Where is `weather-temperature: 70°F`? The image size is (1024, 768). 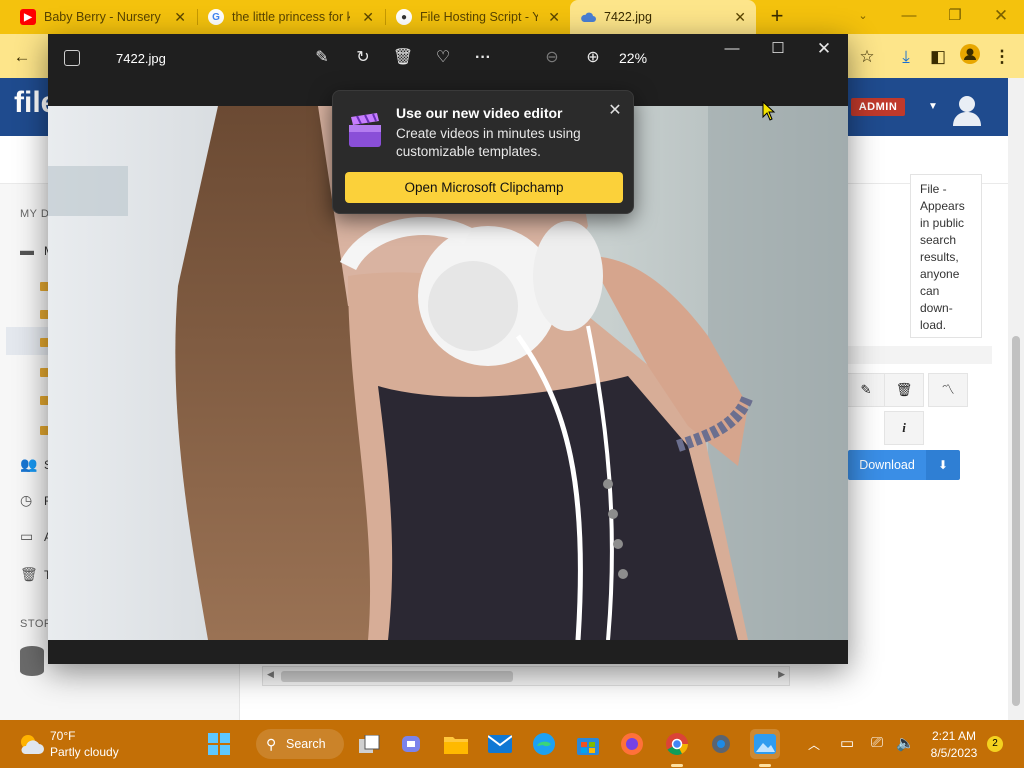 weather-temperature: 70°F is located at coordinates (62, 736).